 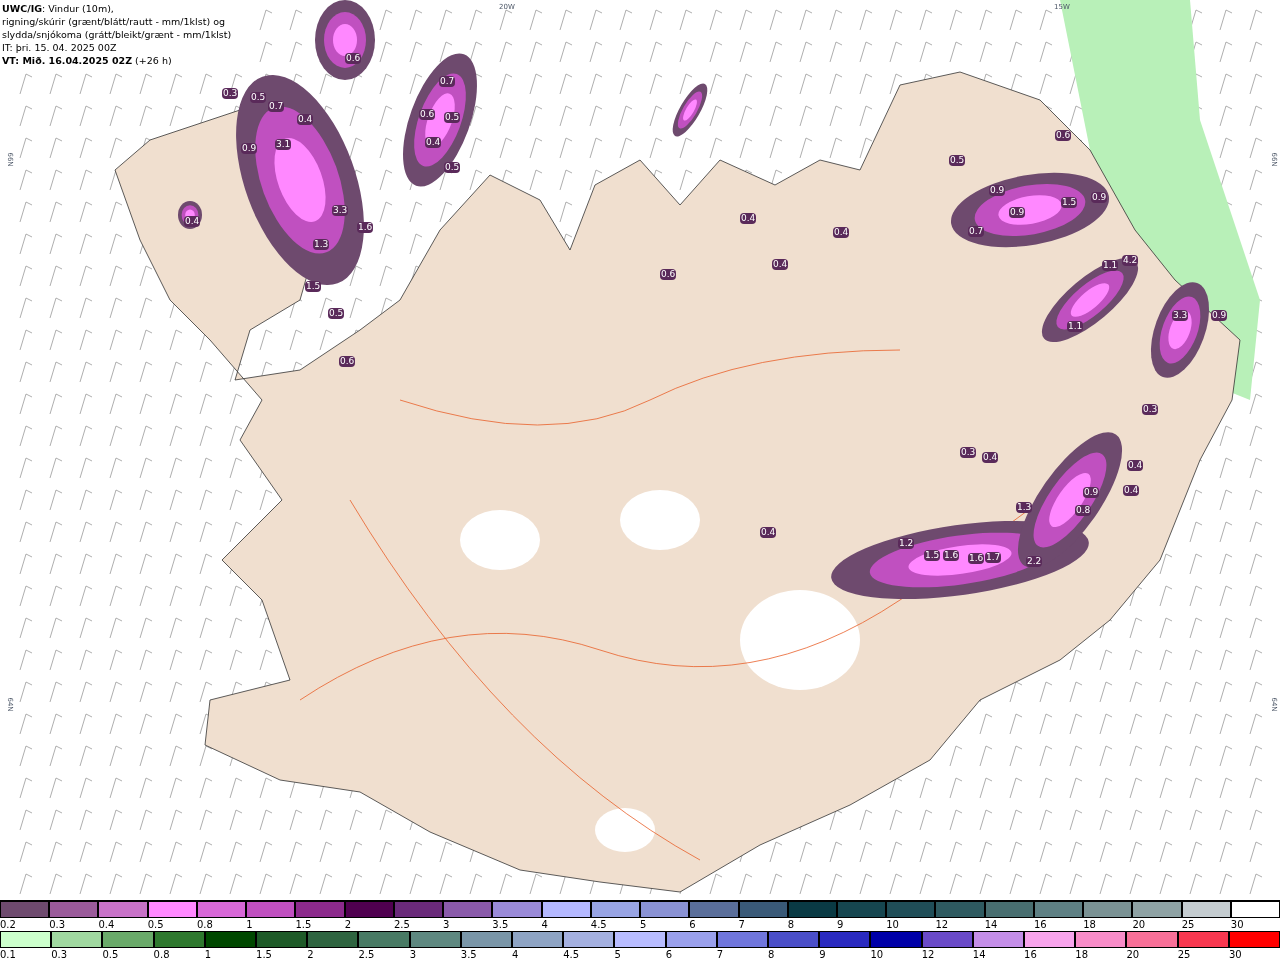 I want to click on title-line: rigning/skúrir (grænt/blátt/rautt - mm/1klst) og, so click(x=114, y=21).